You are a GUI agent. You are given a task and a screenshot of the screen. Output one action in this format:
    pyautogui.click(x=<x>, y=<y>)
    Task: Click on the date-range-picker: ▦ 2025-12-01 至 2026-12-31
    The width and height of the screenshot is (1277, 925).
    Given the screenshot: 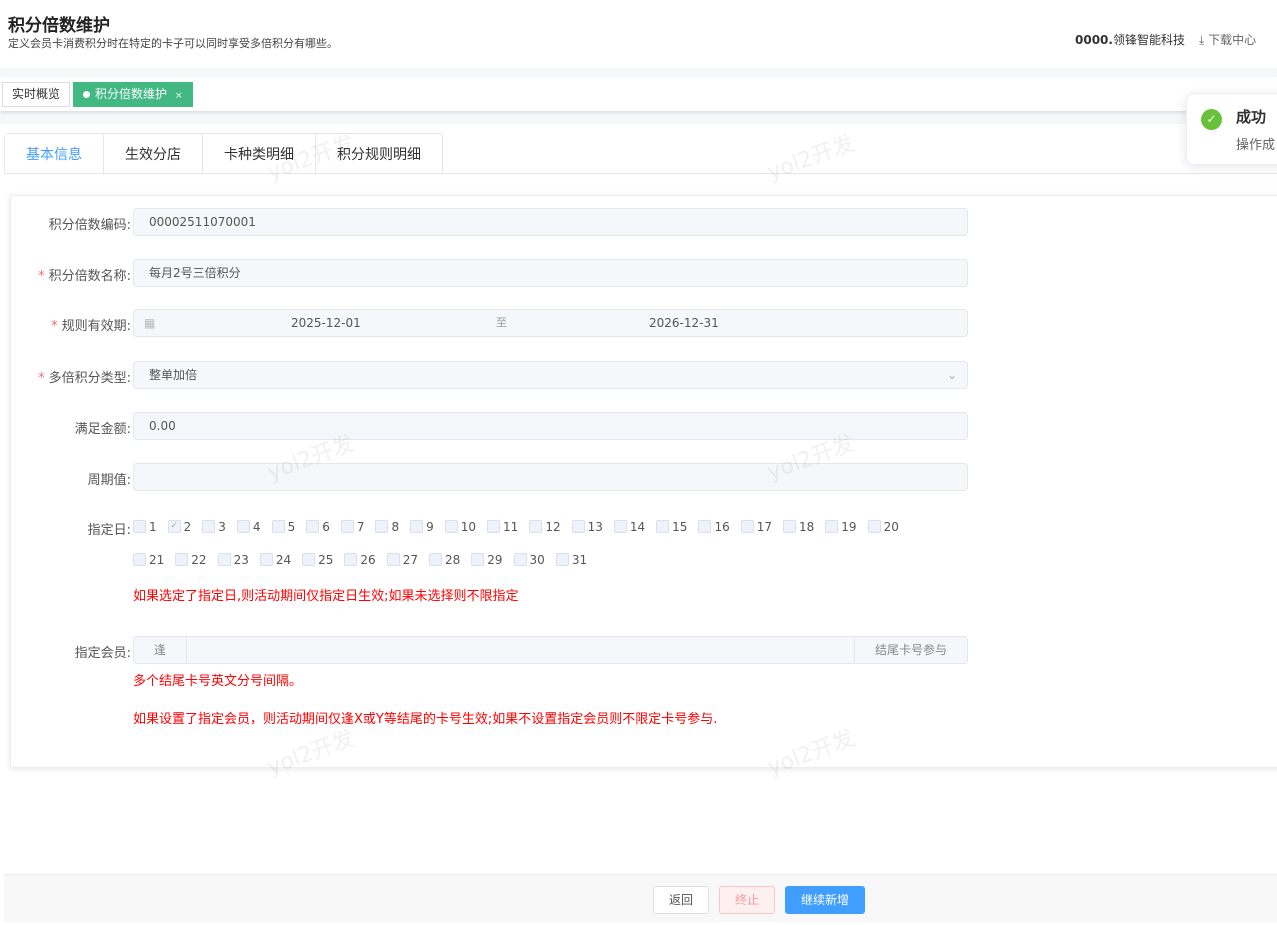 What is the action you would take?
    pyautogui.click(x=550, y=323)
    